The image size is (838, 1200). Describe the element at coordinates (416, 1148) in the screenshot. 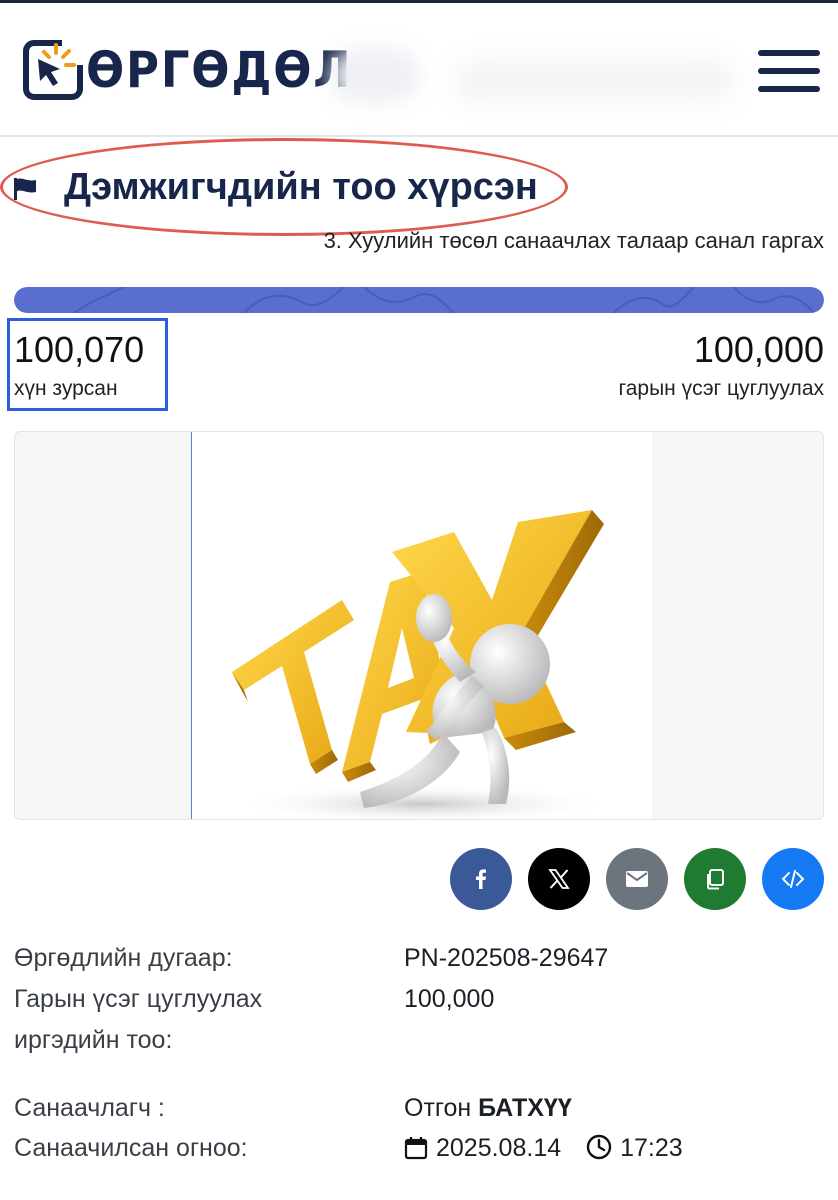

I see `calendar-icon` at that location.